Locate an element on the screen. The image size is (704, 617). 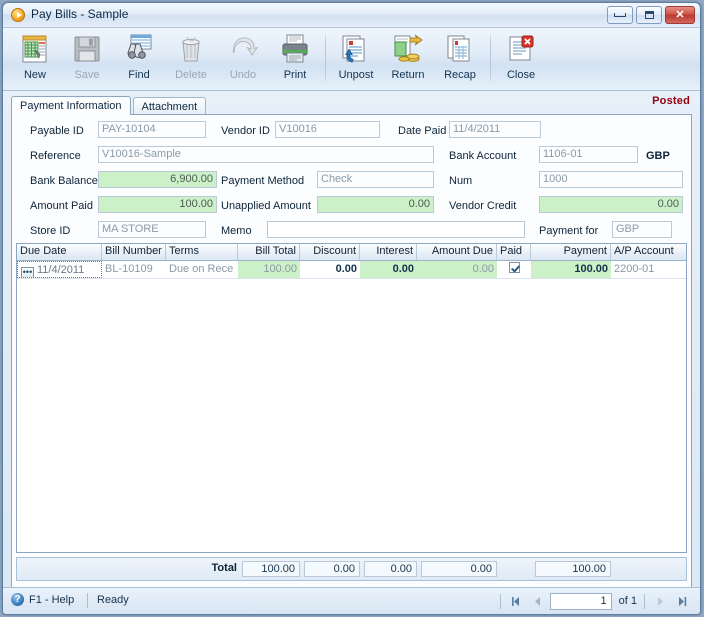
tab-payment-information: Payment Information is located at coordinates (71, 105).